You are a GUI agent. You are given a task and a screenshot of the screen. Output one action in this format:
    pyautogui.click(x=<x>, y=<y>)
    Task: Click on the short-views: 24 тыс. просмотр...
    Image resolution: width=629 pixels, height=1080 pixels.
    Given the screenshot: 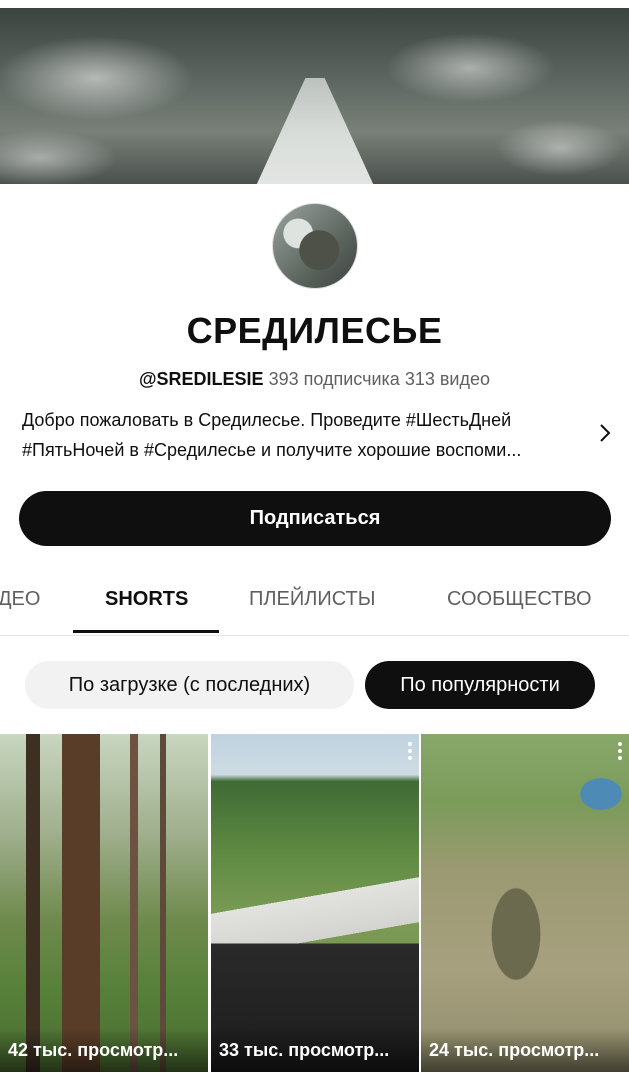 What is the action you would take?
    pyautogui.click(x=525, y=1050)
    